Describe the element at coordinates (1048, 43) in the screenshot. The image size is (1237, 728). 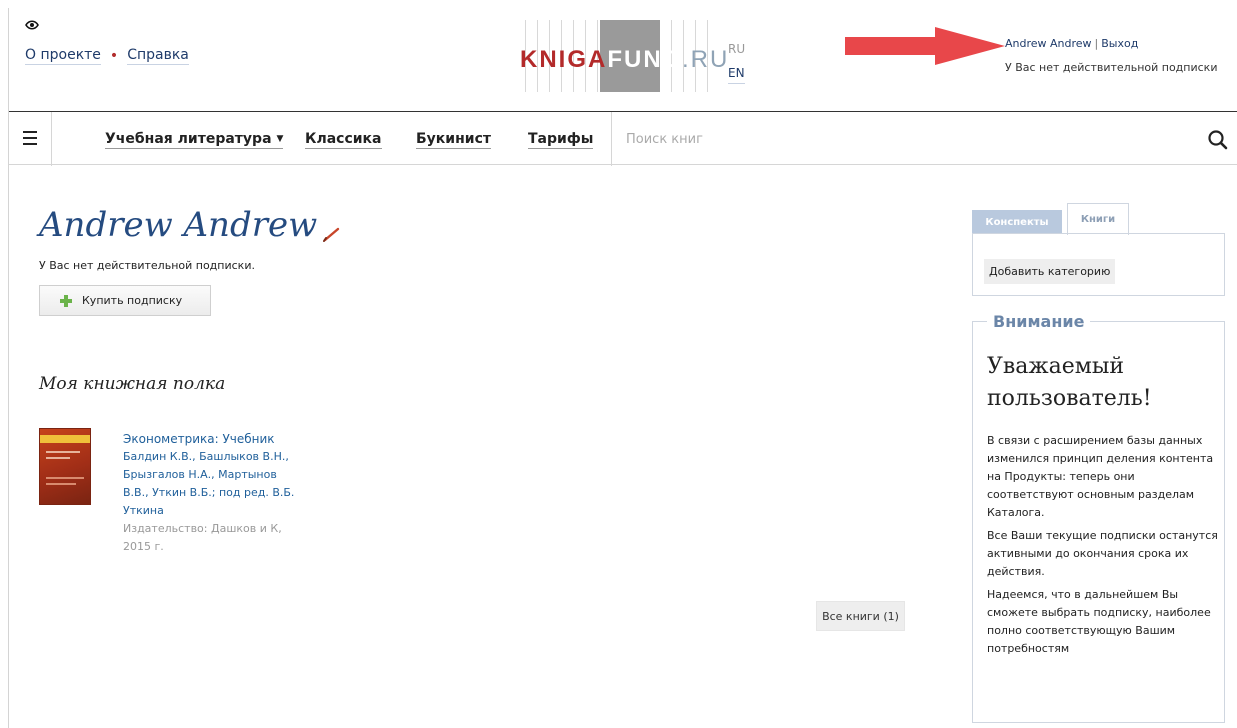
I see `user-name-link: Andrew Andrew` at that location.